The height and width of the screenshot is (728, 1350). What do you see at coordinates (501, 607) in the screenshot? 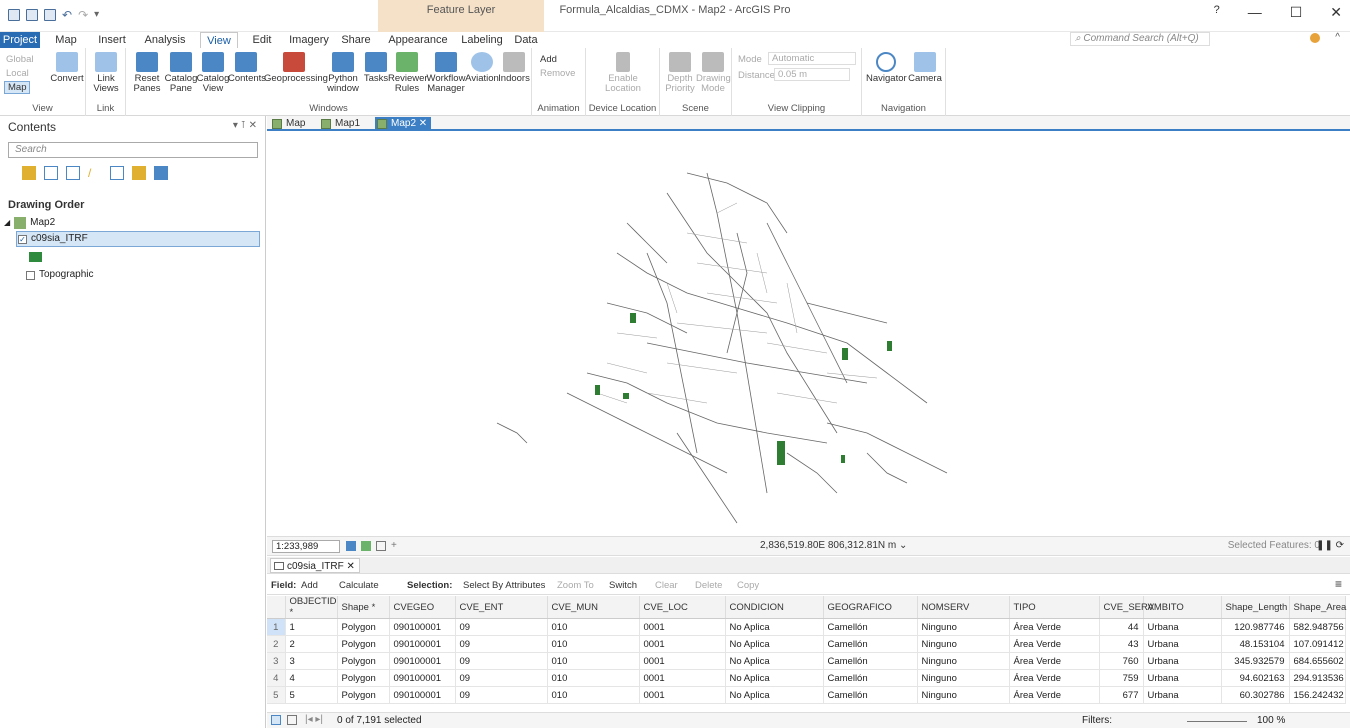
I see `column-header: CVE_ENT` at bounding box center [501, 607].